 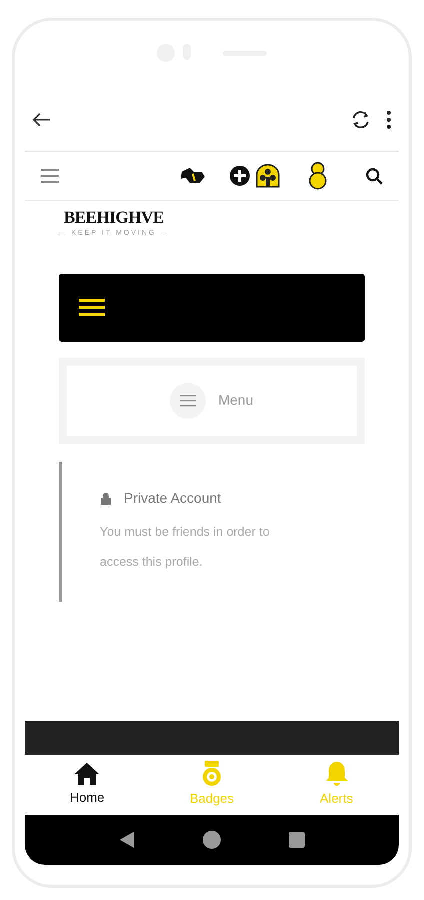 I want to click on logo-wordmark: BEEHIGHVE, so click(x=114, y=218).